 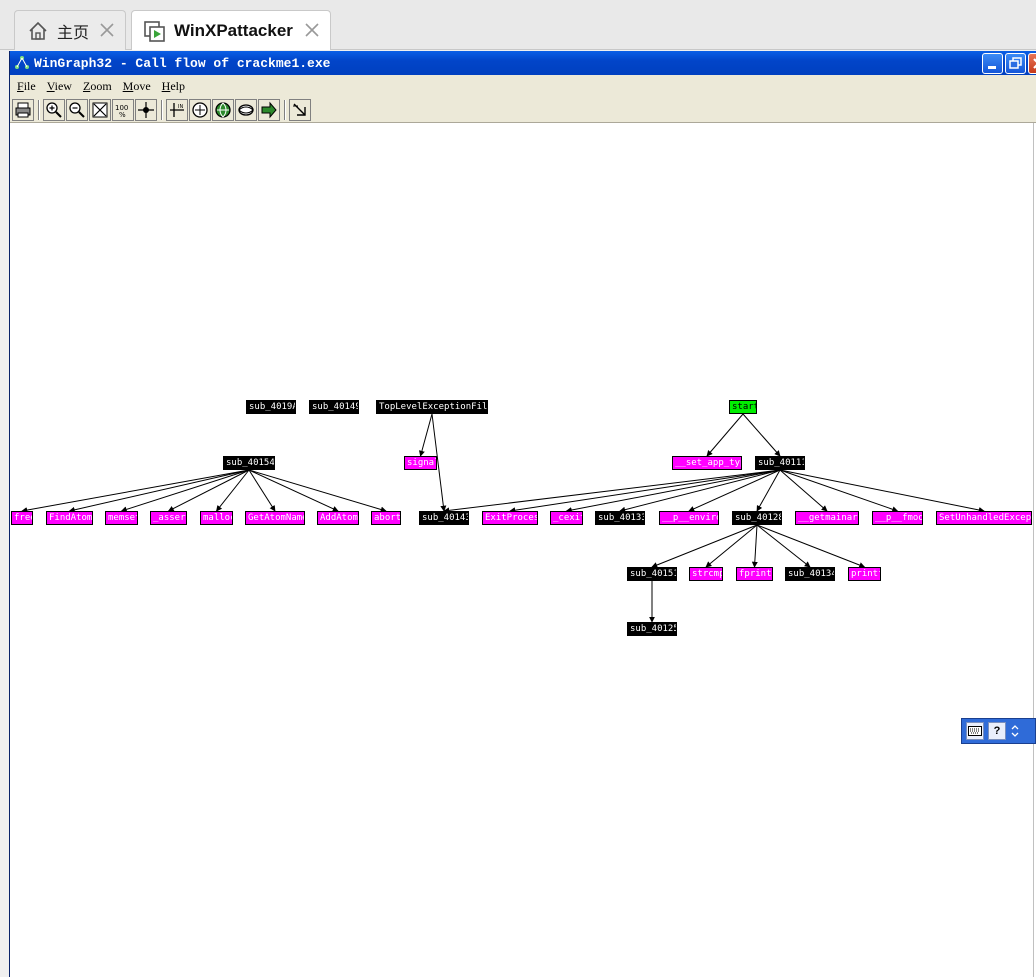 What do you see at coordinates (22, 518) in the screenshot?
I see `graph-node-free: free` at bounding box center [22, 518].